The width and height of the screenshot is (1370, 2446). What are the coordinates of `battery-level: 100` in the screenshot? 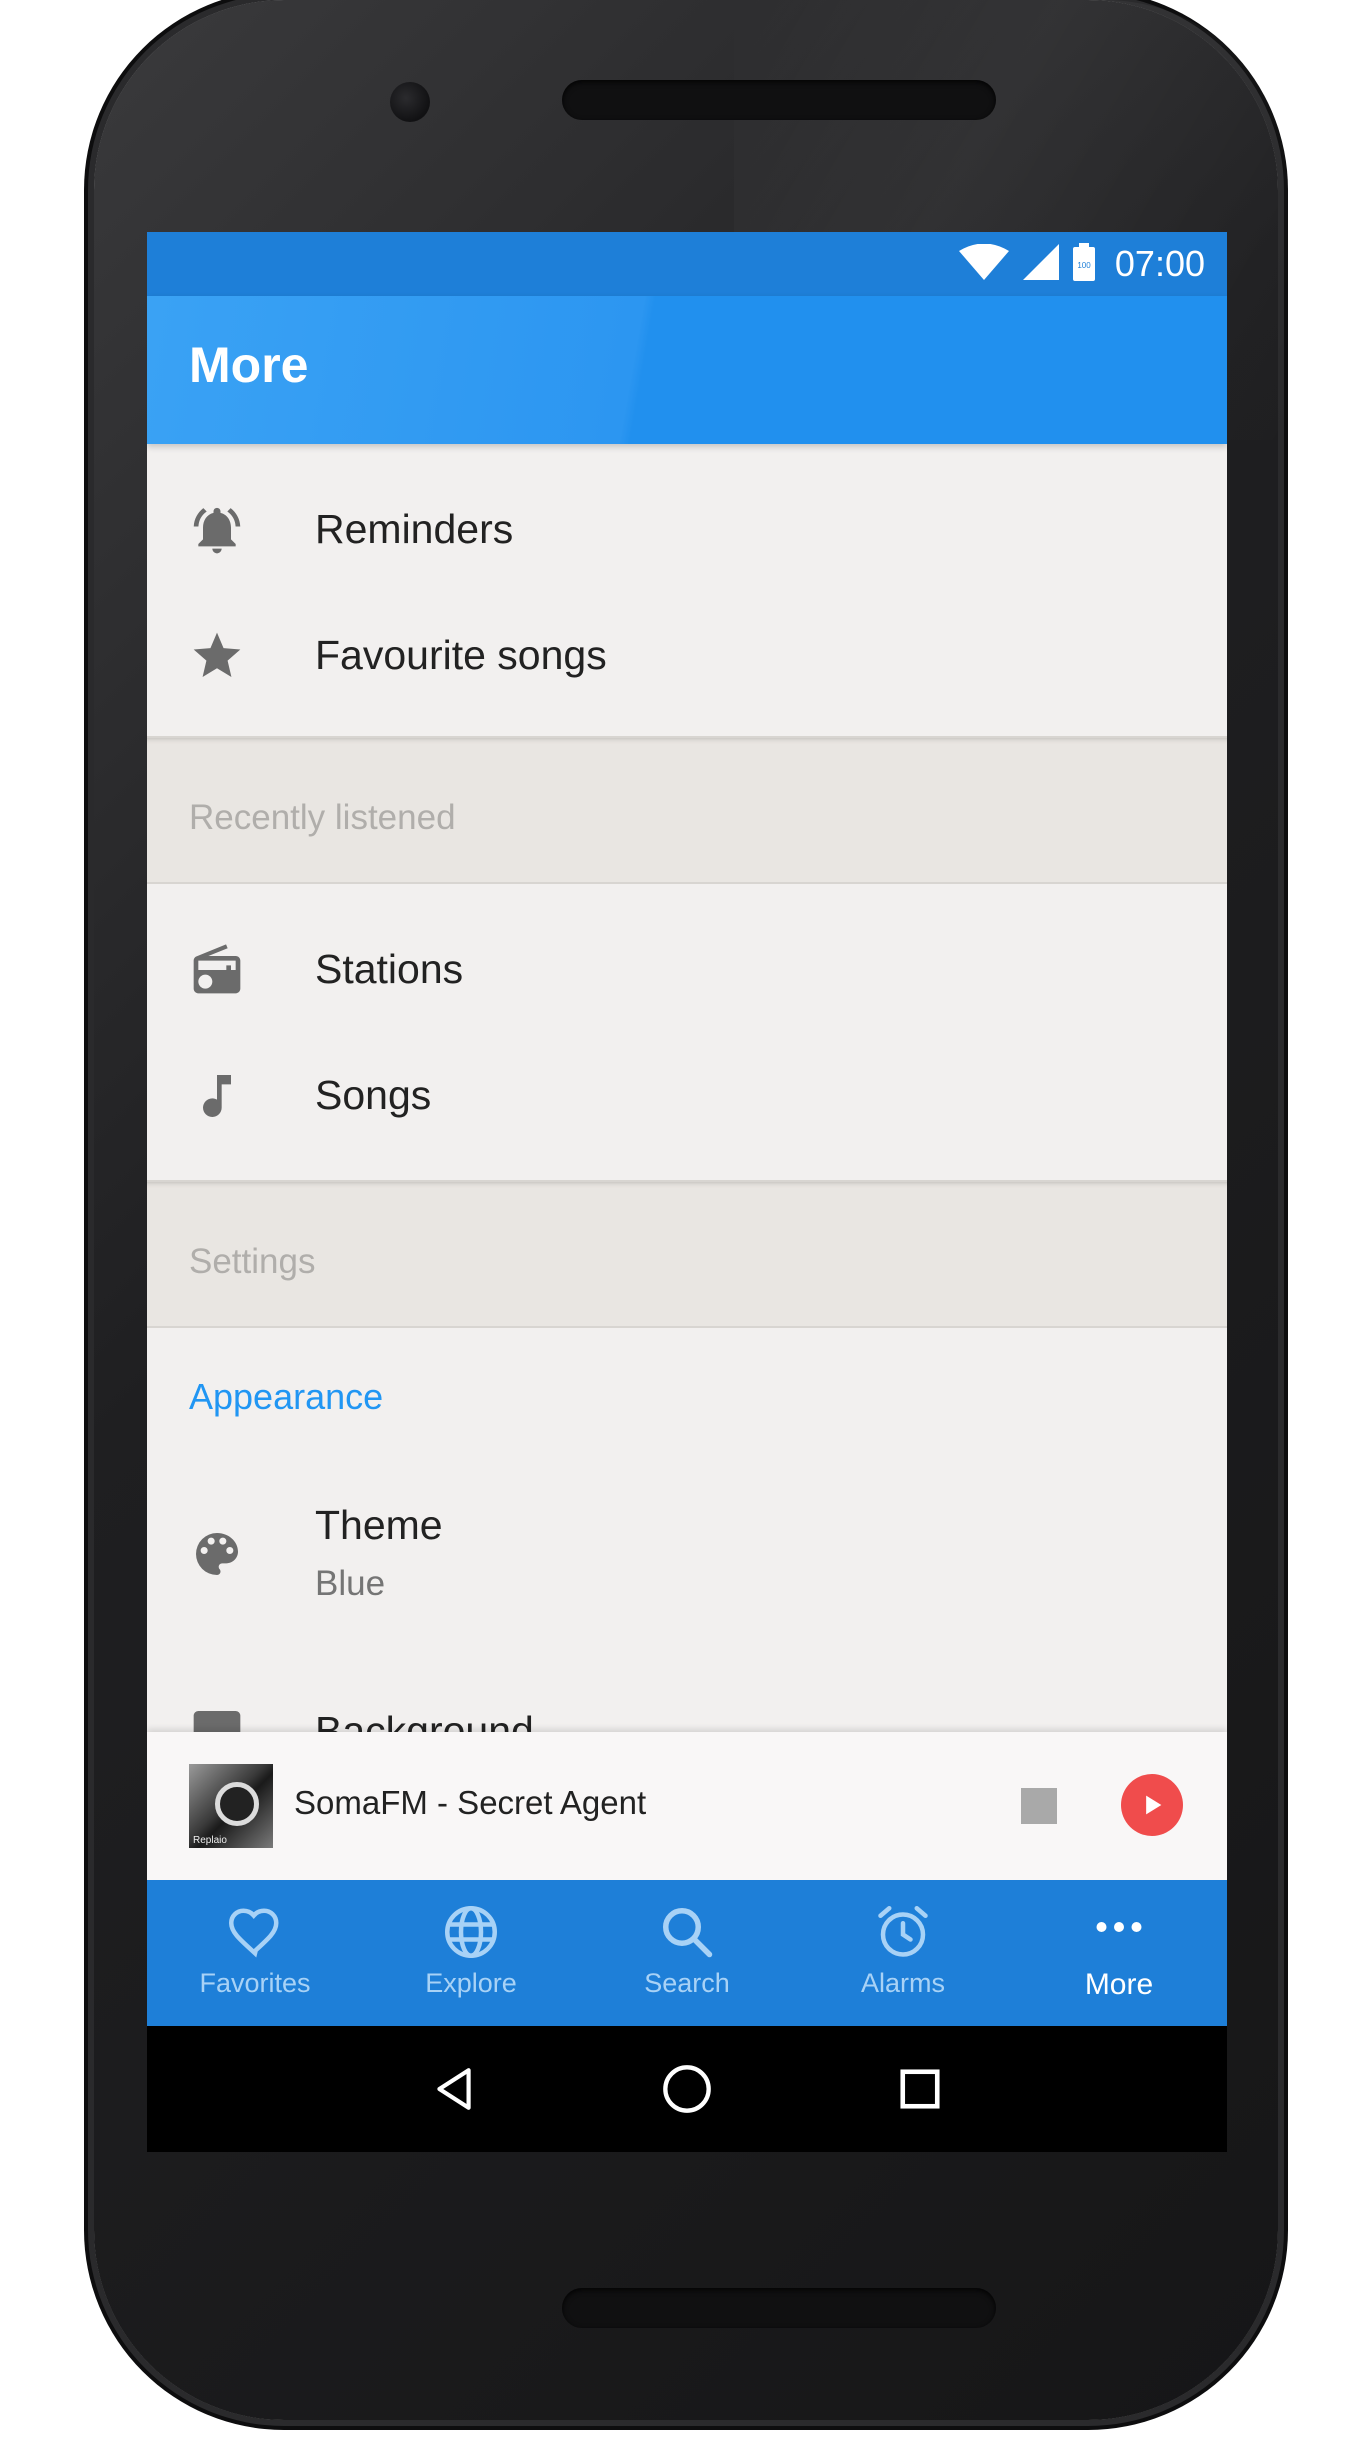 It's located at (1084, 265).